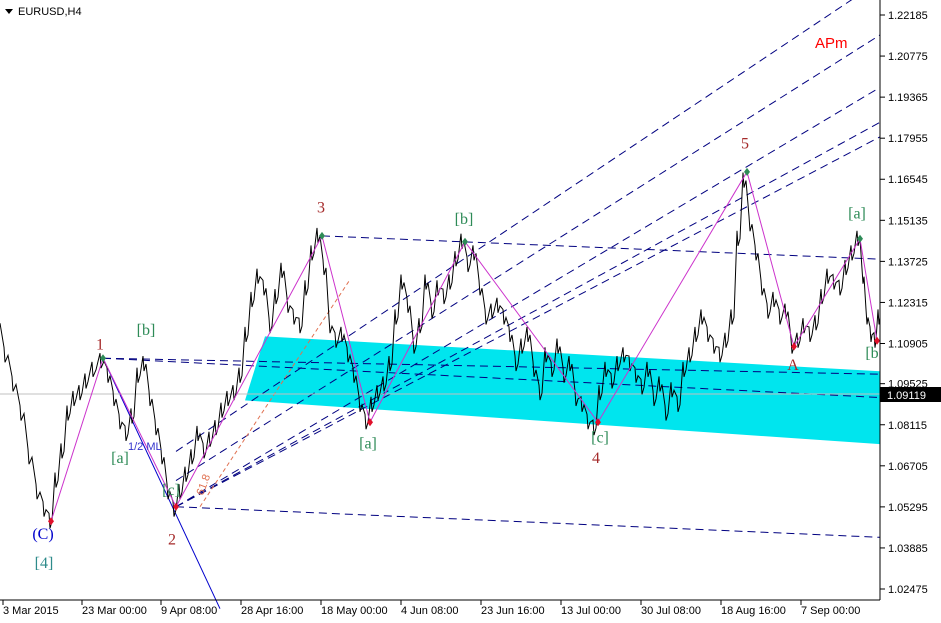  I want to click on y-tick-label: 1.02475, so click(908, 590).